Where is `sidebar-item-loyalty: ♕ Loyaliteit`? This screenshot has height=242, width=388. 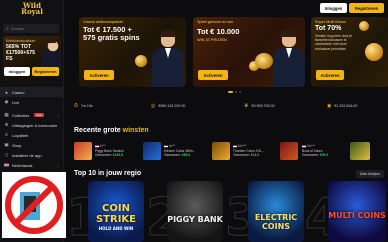 sidebar-item-loyalty: ♕ Loyaliteit is located at coordinates (32, 135).